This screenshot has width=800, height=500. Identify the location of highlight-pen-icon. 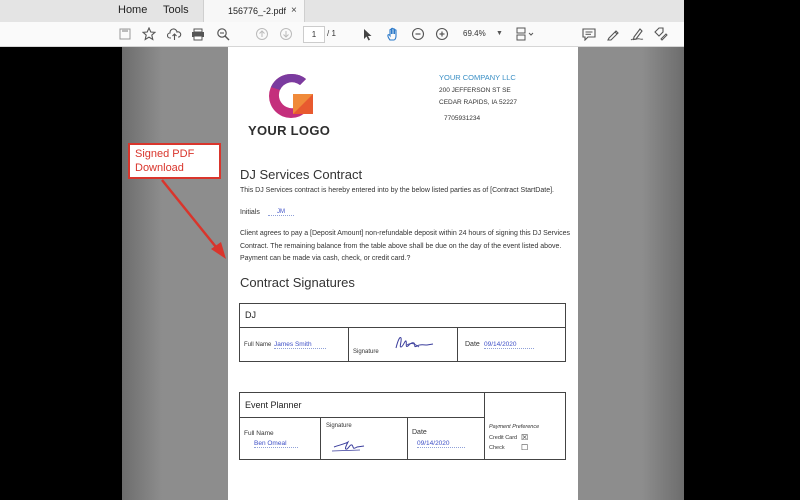
(613, 34).